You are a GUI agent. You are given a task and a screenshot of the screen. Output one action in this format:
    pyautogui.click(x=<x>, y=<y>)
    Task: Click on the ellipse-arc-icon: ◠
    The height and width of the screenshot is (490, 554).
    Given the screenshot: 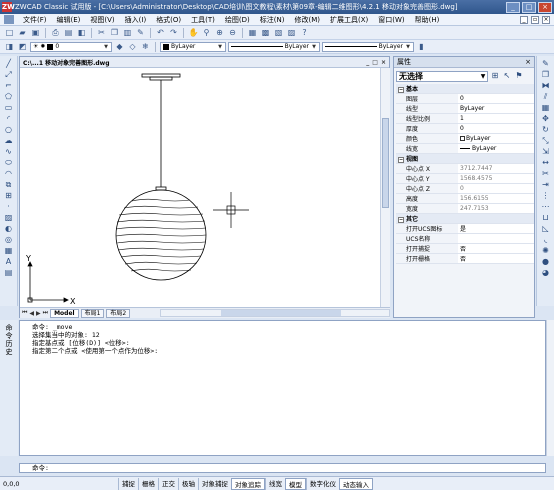 What is the action you would take?
    pyautogui.click(x=9, y=174)
    